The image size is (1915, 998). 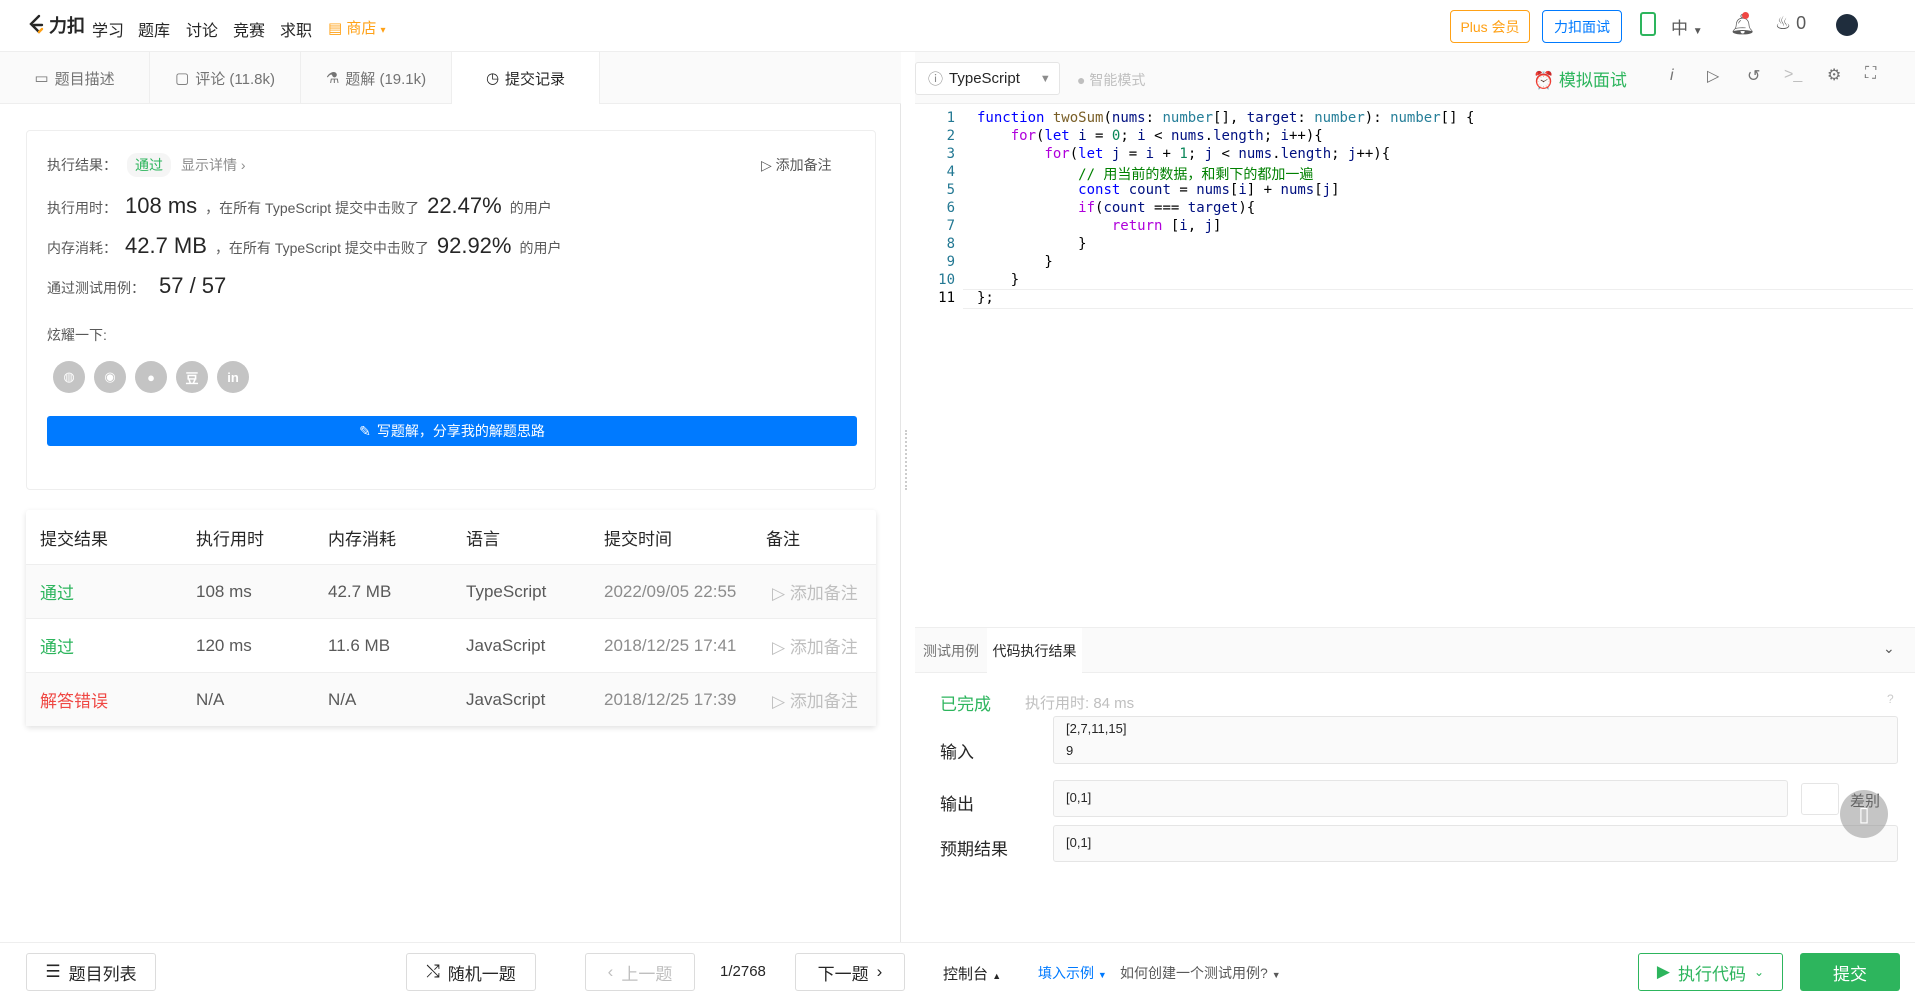 I want to click on mock-interview-button: ⏰ 模拟面试, so click(x=1580, y=78).